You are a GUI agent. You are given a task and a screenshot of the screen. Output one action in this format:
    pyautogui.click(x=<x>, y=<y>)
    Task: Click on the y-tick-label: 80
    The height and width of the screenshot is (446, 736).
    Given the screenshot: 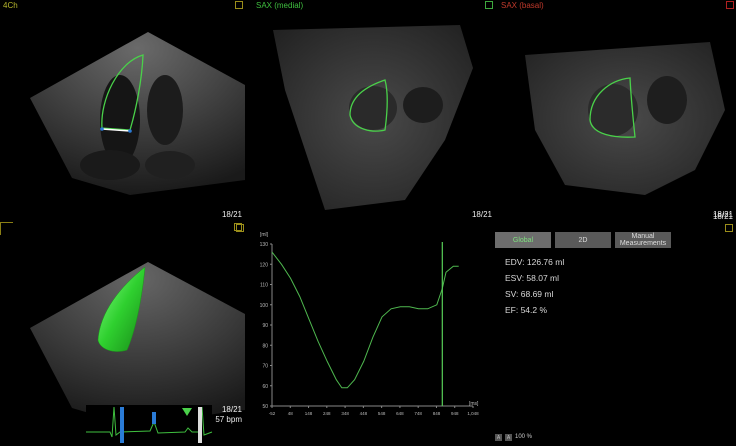 What is the action you would take?
    pyautogui.click(x=265, y=346)
    